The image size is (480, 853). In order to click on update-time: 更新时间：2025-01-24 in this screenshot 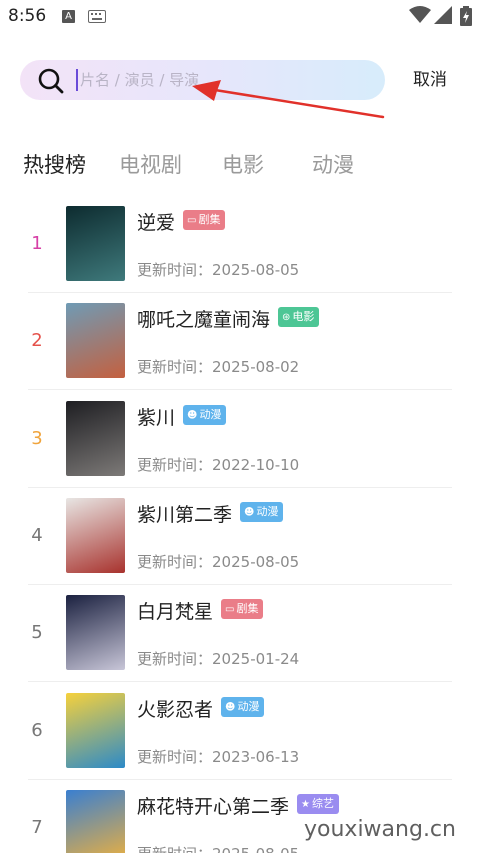, I will do `click(218, 658)`.